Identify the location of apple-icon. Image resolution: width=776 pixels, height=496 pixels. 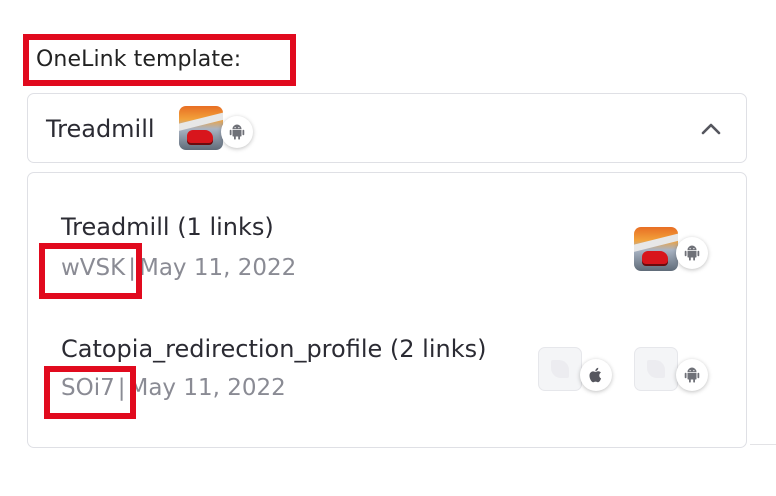
(596, 375).